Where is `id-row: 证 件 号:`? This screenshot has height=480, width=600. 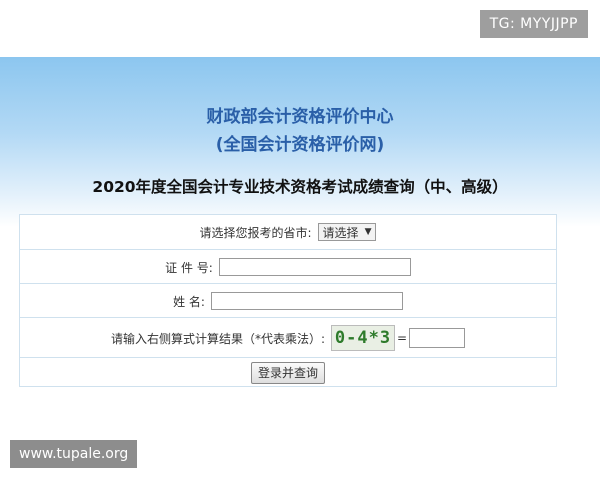 id-row: 证 件 号: is located at coordinates (288, 266).